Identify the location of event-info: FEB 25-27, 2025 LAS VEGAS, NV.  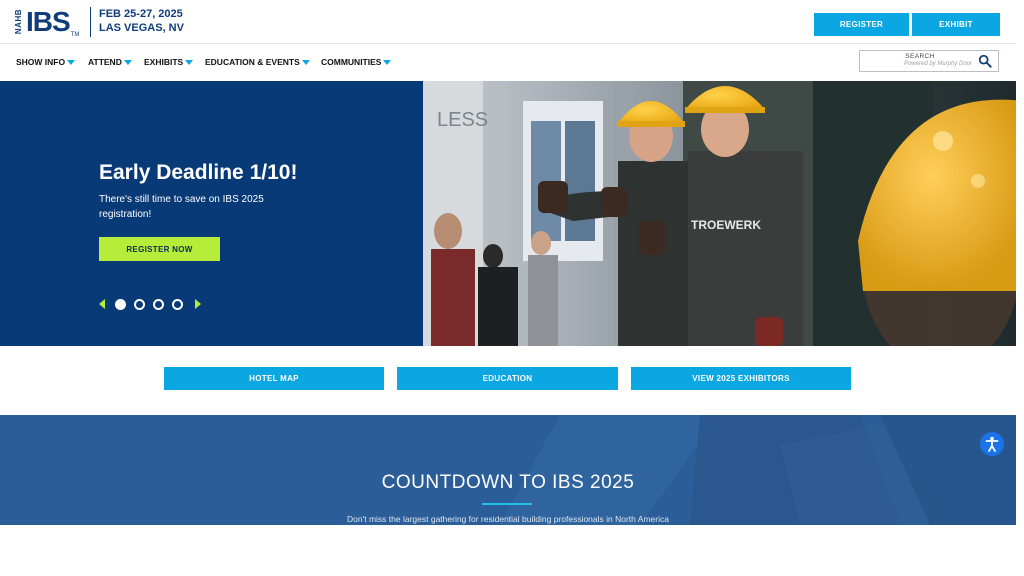
(137, 22).